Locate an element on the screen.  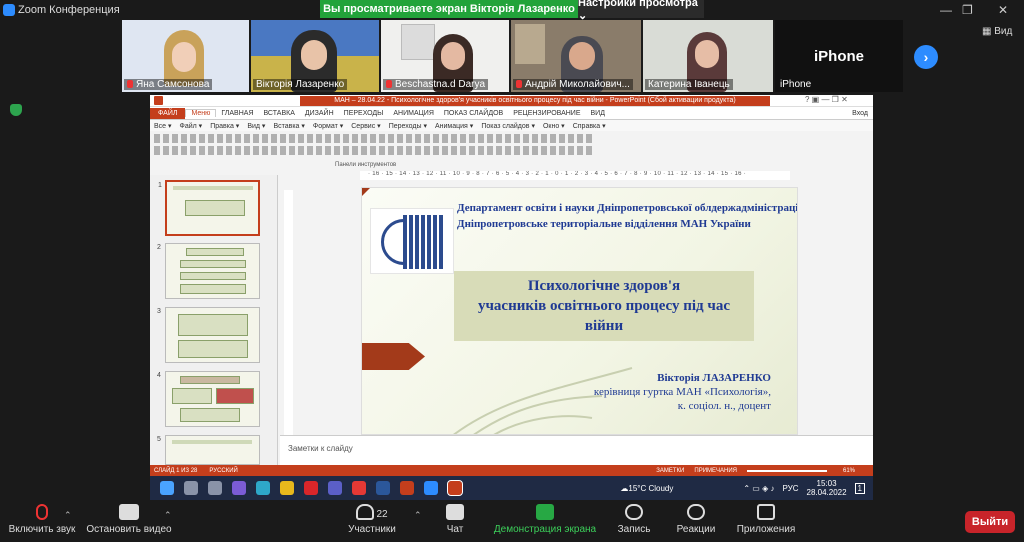
view-settings-button: Настройки просмотра ⌄ is located at coordinates (641, 11).